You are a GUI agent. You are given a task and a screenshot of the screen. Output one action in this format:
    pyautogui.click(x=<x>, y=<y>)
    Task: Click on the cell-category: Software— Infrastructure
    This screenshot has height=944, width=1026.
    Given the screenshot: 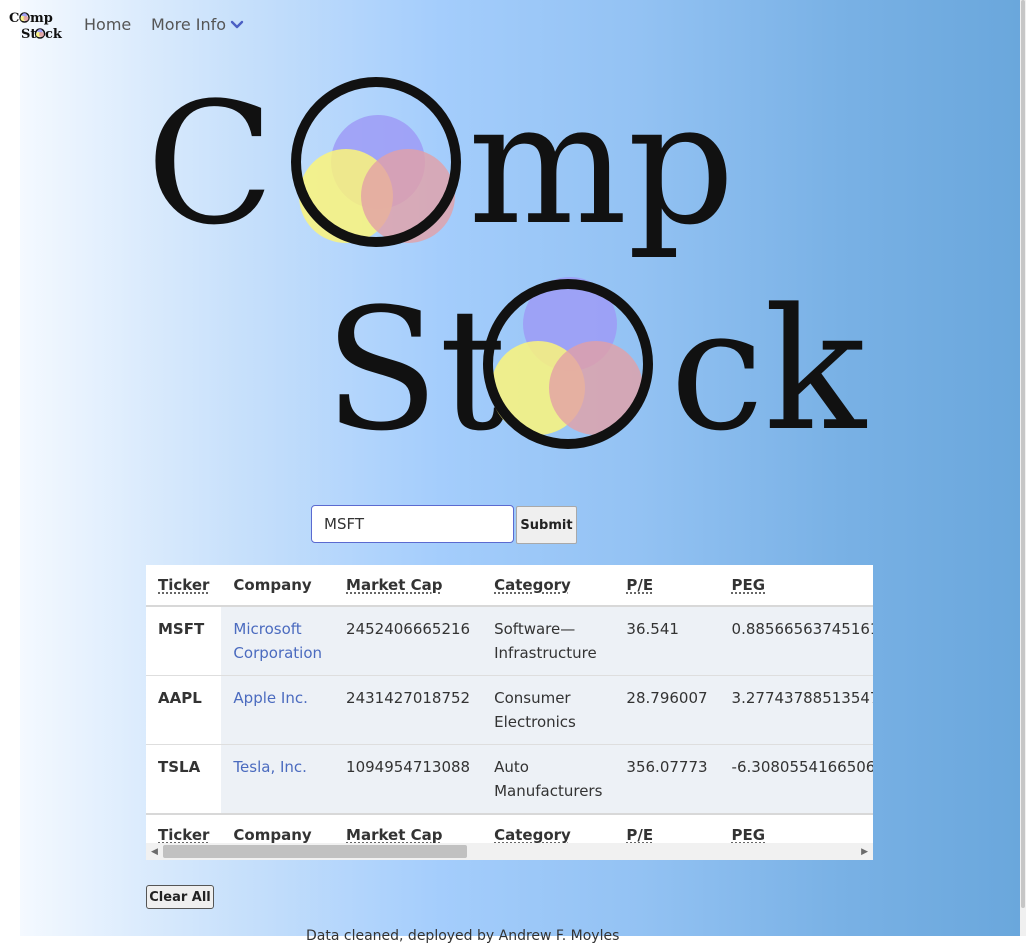 What is the action you would take?
    pyautogui.click(x=548, y=641)
    